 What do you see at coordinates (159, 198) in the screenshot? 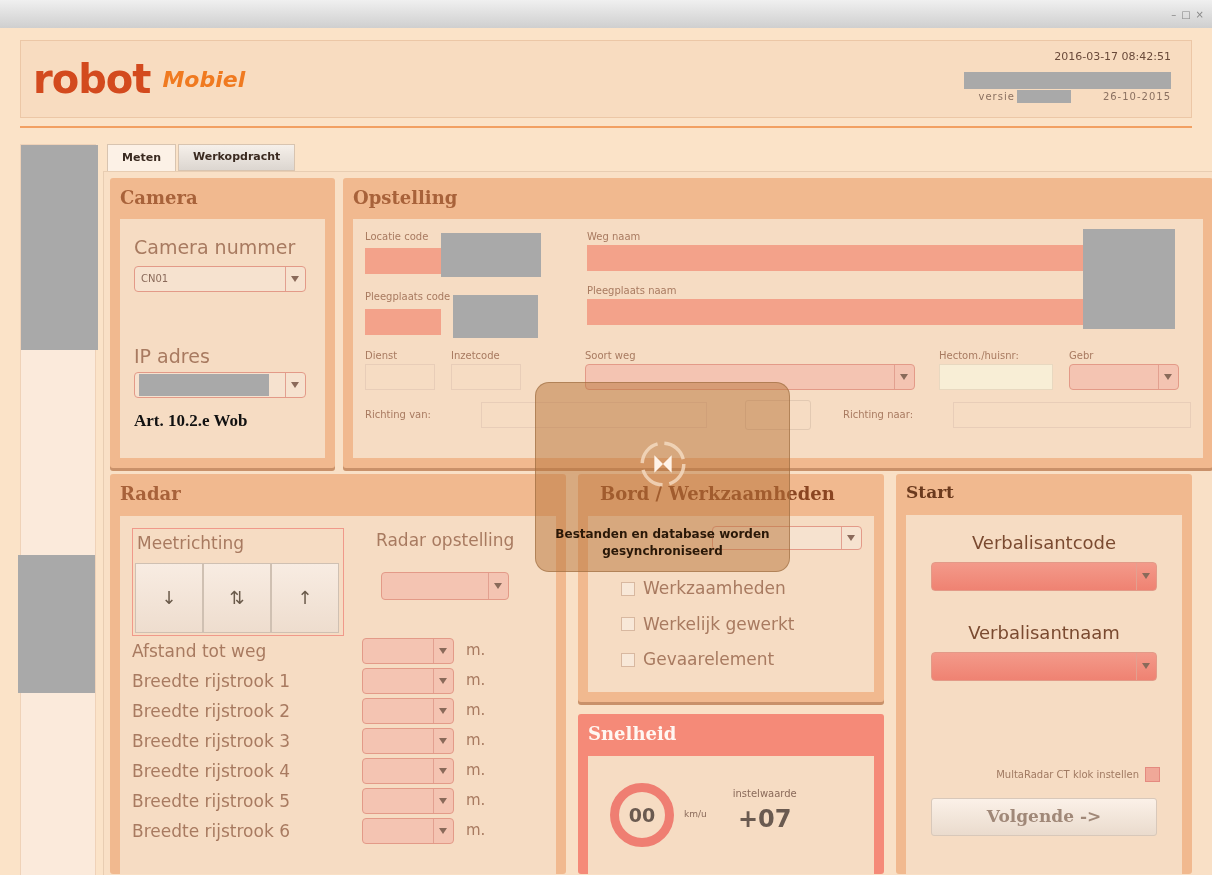
I see `panel-title: Camera` at bounding box center [159, 198].